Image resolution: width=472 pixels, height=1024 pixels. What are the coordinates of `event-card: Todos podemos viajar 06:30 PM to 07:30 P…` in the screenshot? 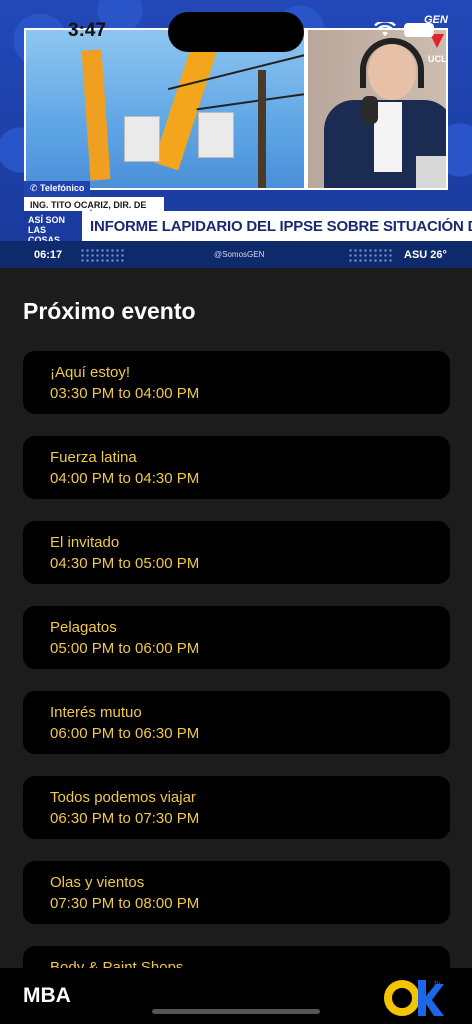 It's located at (236, 807).